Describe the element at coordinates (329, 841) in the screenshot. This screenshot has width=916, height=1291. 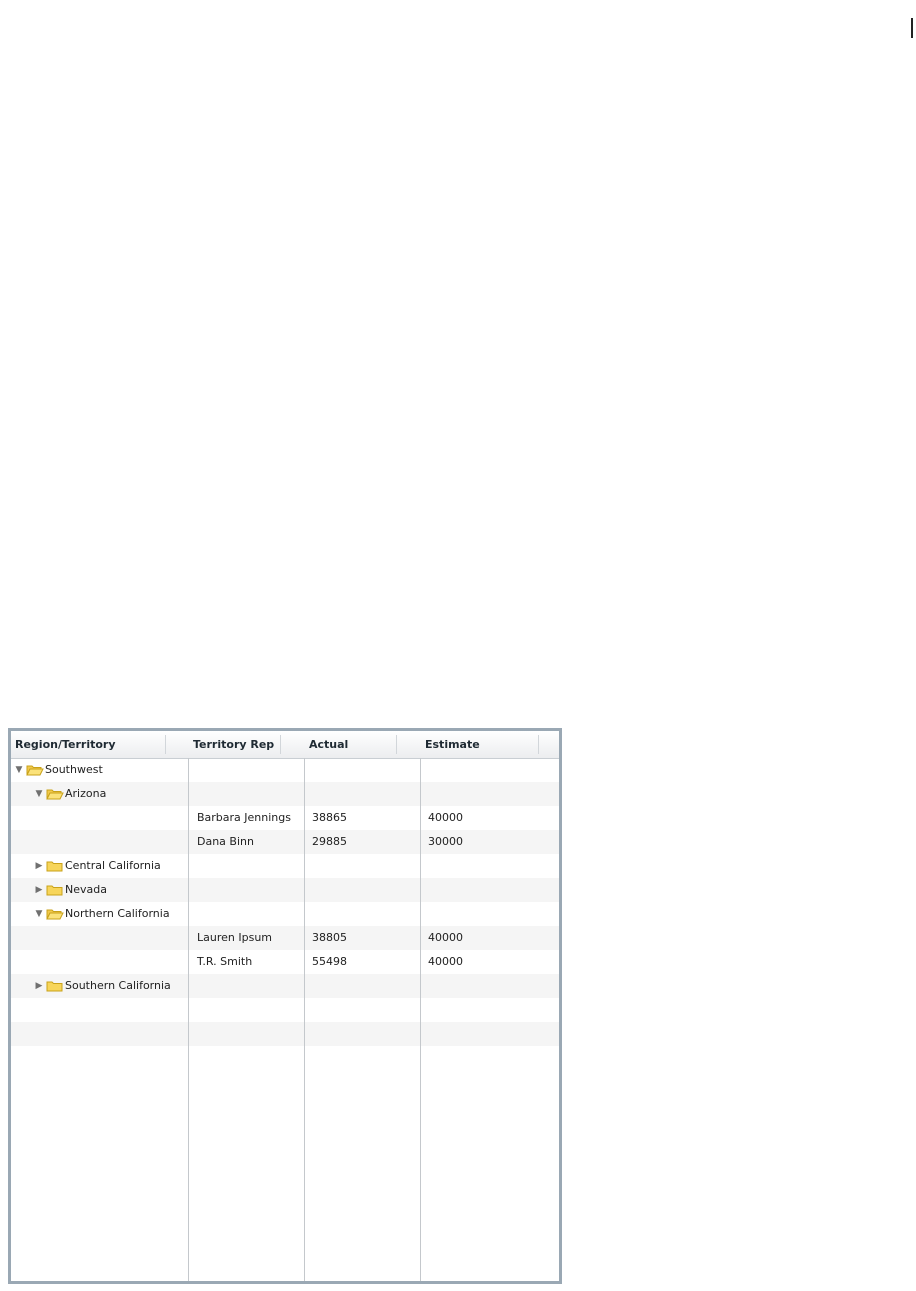
I see `cell-actual: 29885` at that location.